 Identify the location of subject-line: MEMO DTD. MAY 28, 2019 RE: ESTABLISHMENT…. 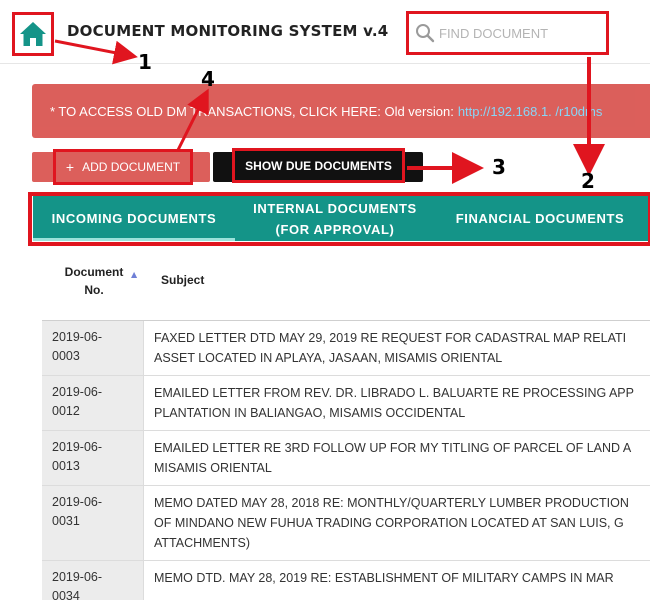
(384, 578).